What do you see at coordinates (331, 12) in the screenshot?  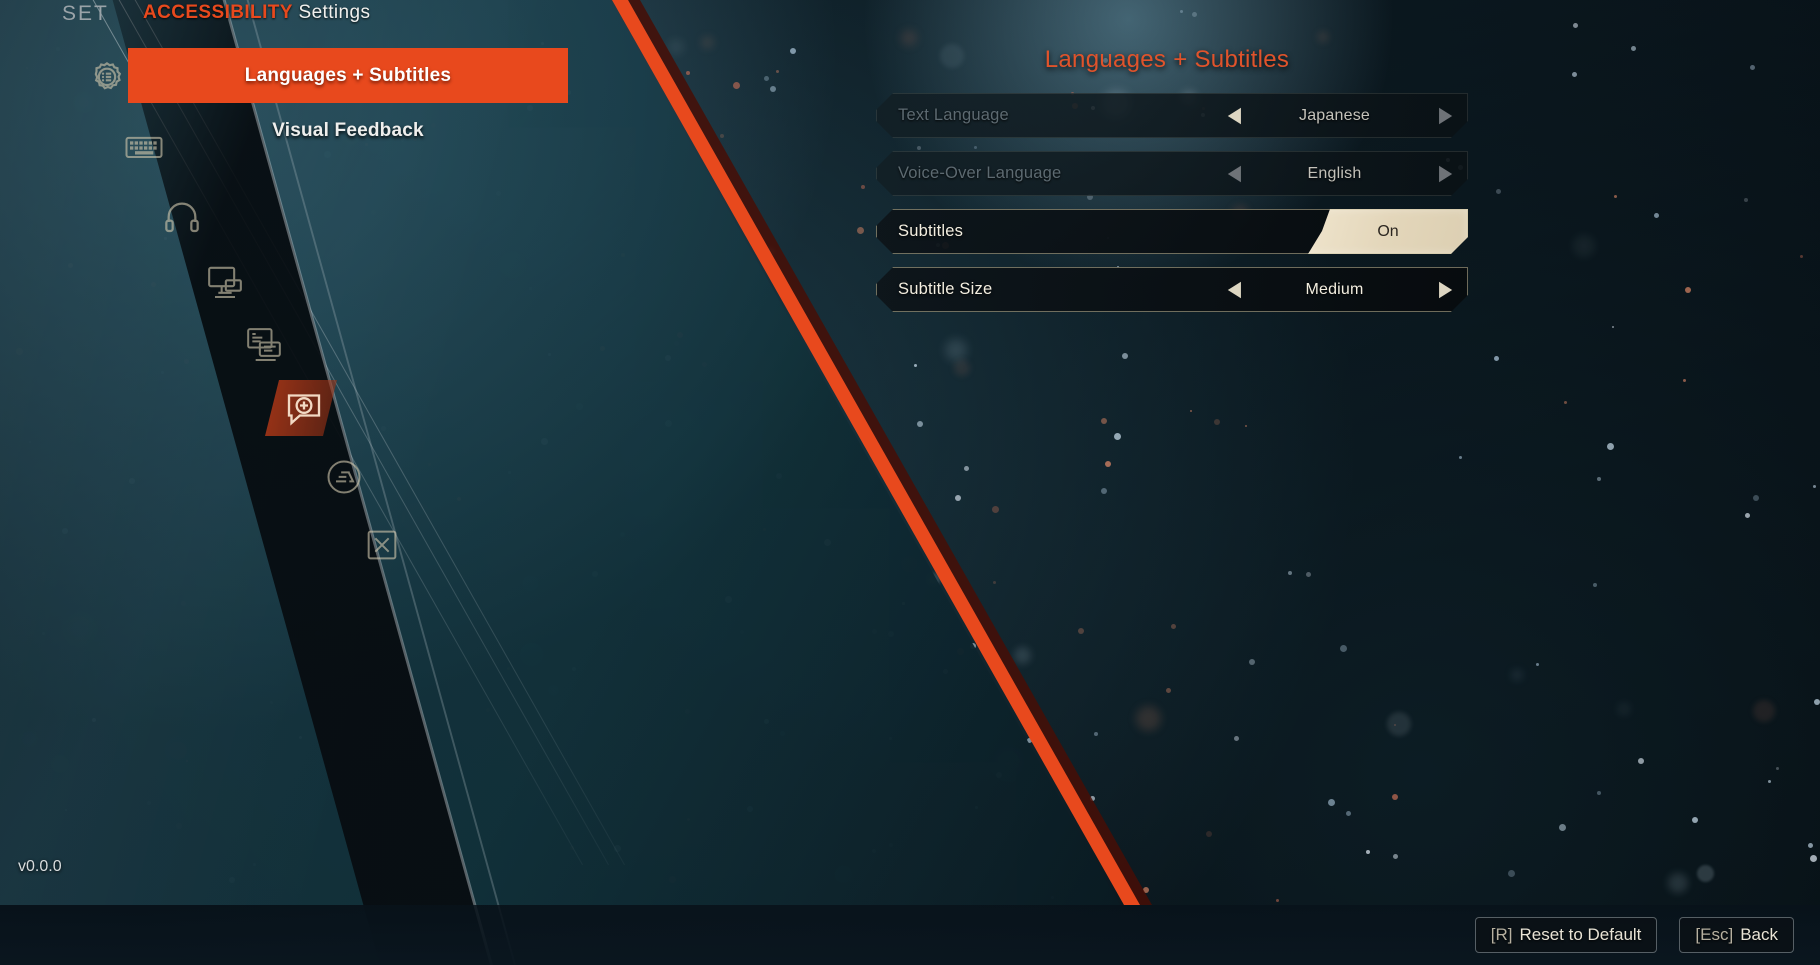 I see `page-title-suffix: Settings` at bounding box center [331, 12].